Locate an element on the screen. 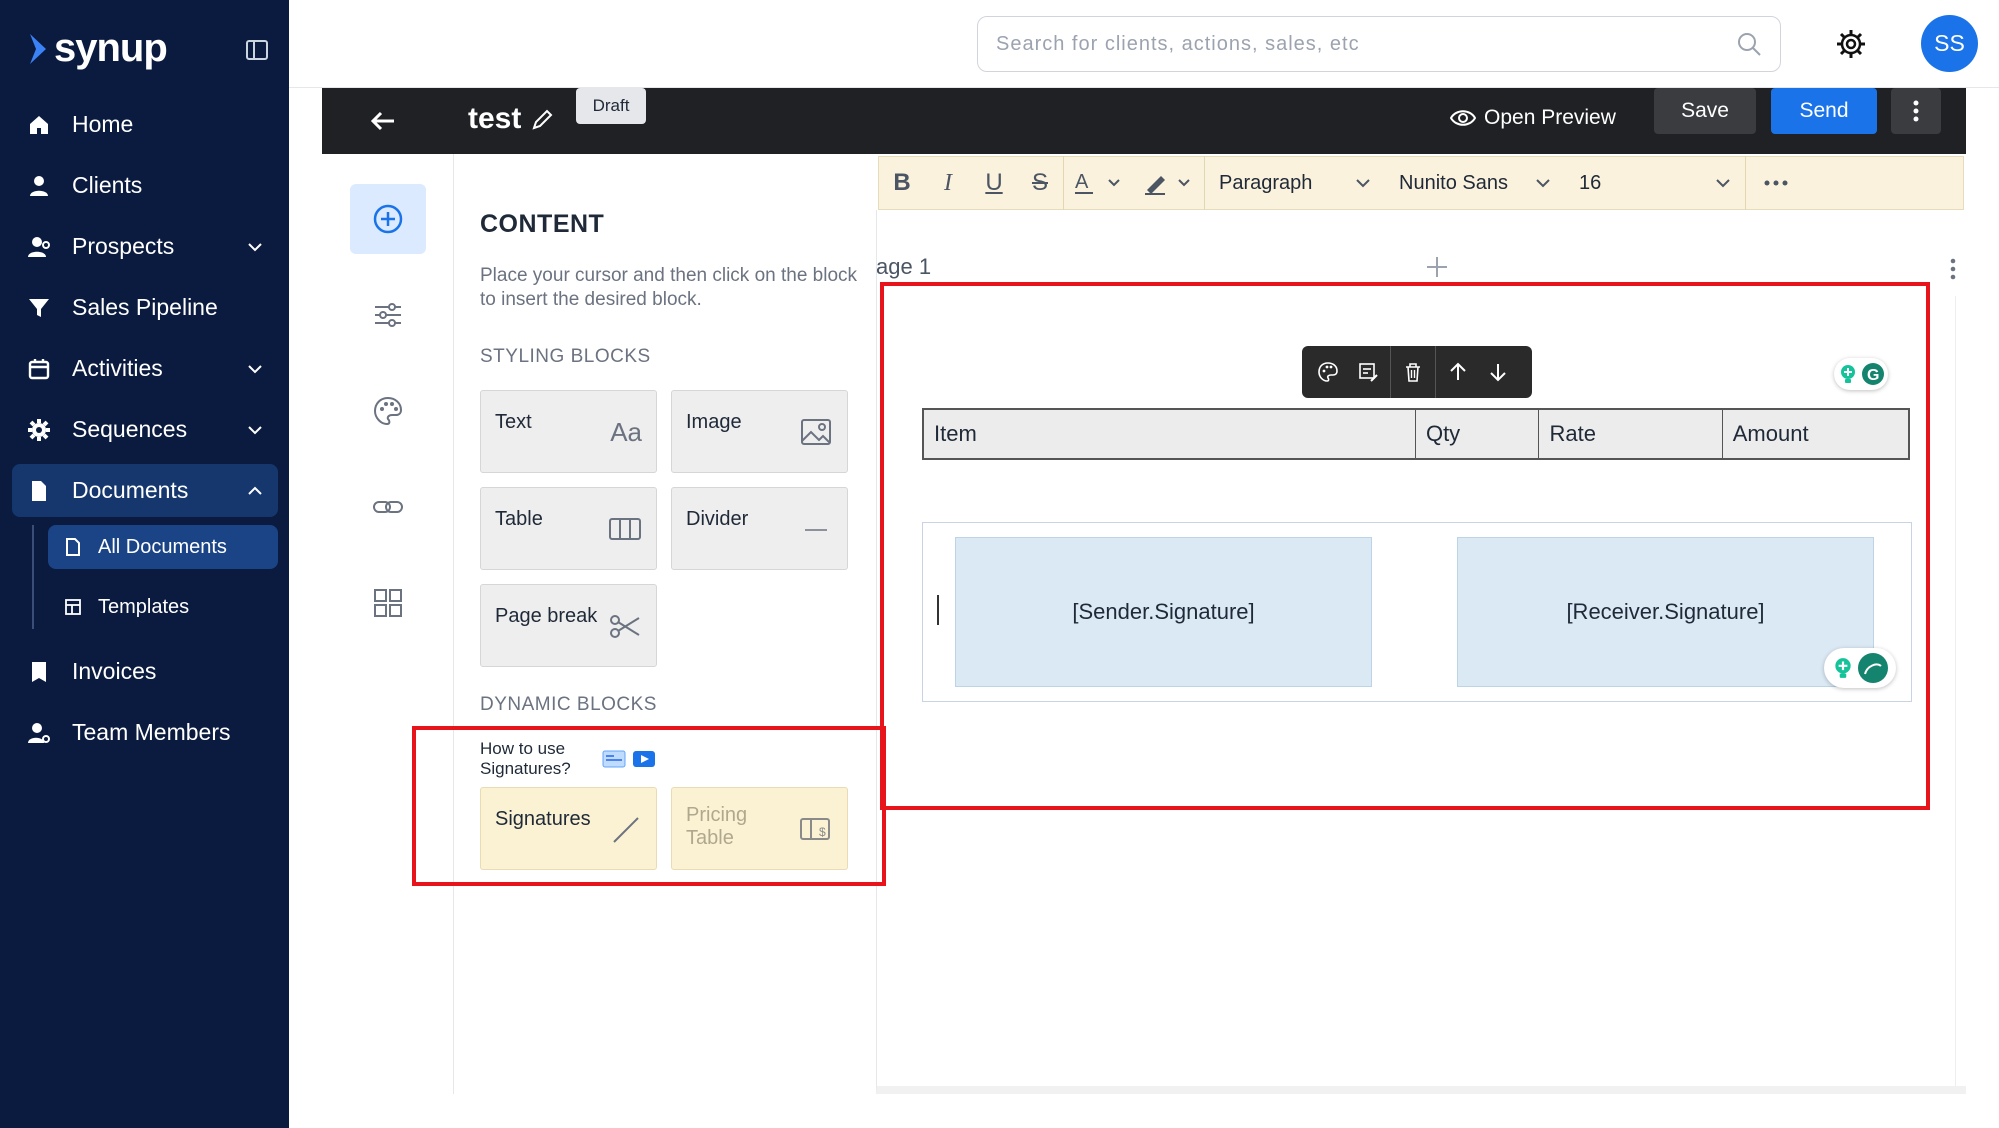 This screenshot has width=1999, height=1128. sender-signature-field: [Sender.Signature] is located at coordinates (1163, 612).